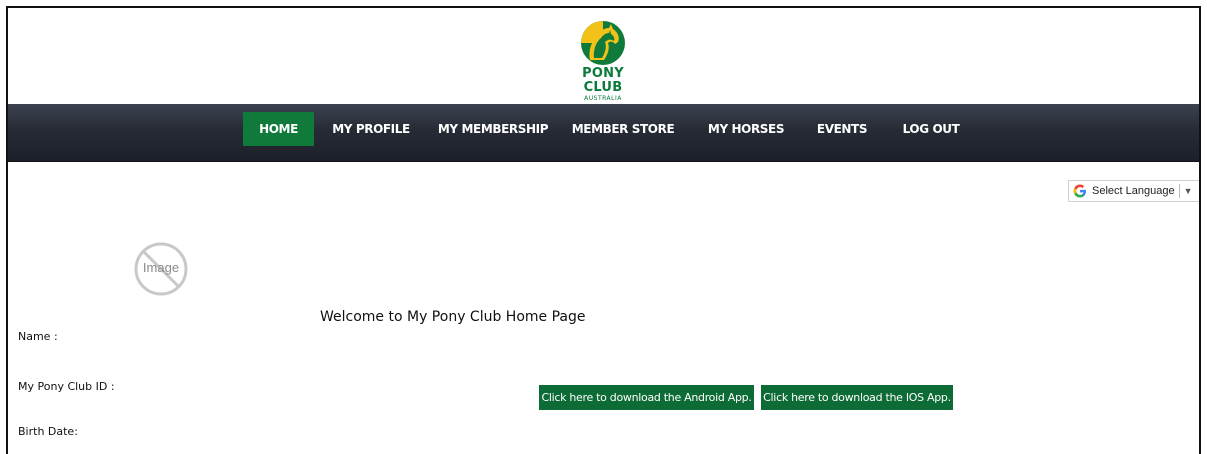 Image resolution: width=1207 pixels, height=454 pixels. What do you see at coordinates (646, 397) in the screenshot?
I see `android-app-download-button: Click here to download the Android App.` at bounding box center [646, 397].